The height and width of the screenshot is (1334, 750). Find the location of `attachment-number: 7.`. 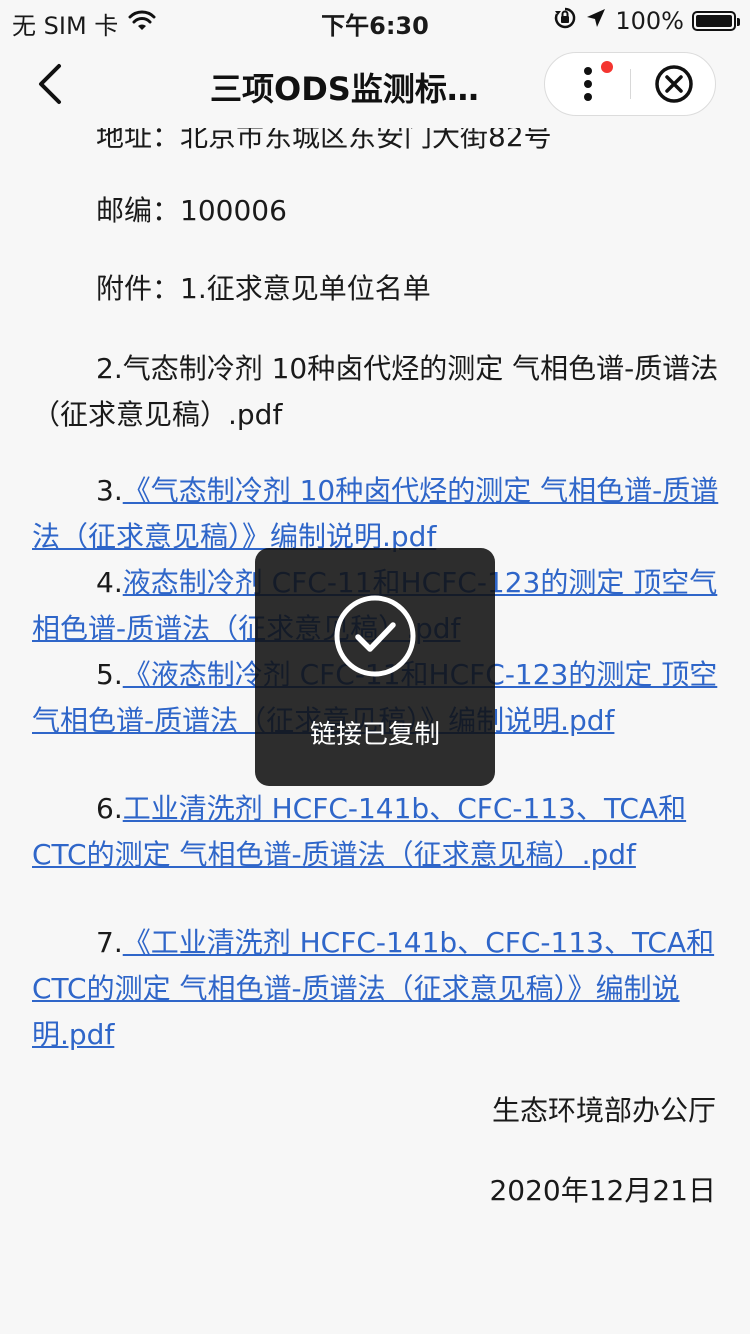

attachment-number: 7. is located at coordinates (109, 942).